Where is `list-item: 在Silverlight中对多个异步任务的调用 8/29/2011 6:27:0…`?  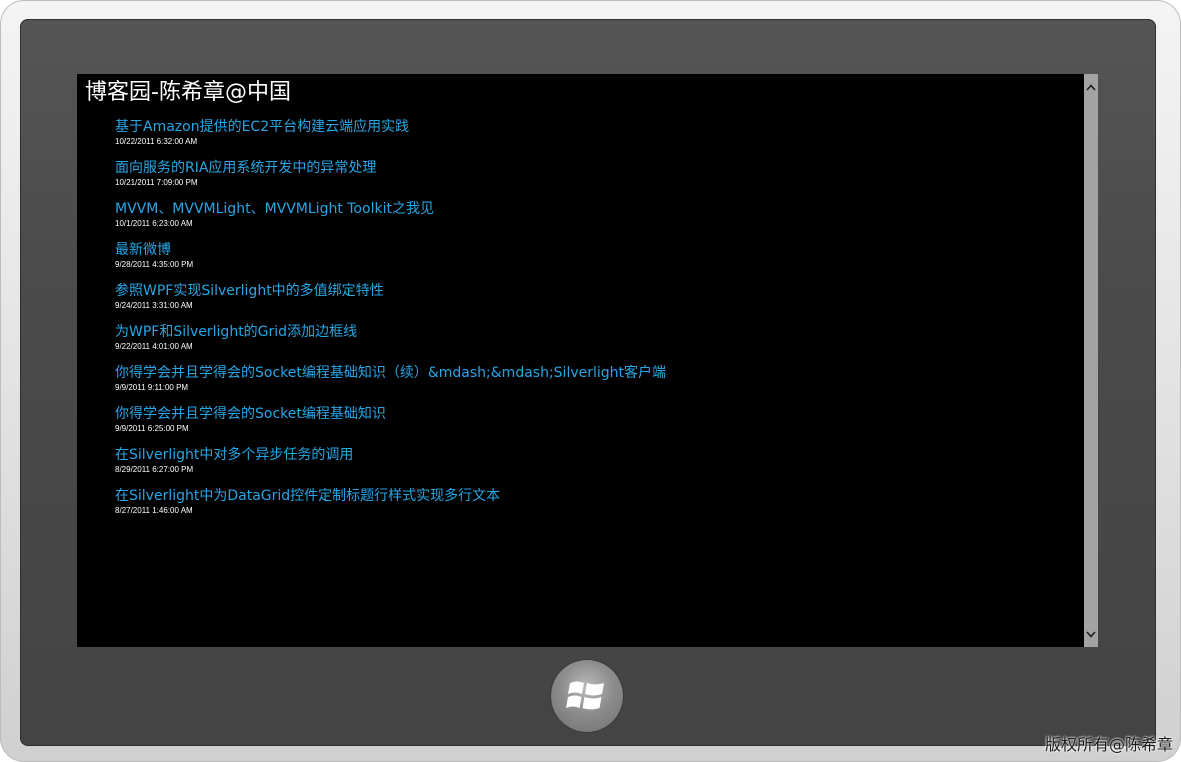
list-item: 在Silverlight中对多个异步任务的调用 8/29/2011 6:27:0… is located at coordinates (390, 466).